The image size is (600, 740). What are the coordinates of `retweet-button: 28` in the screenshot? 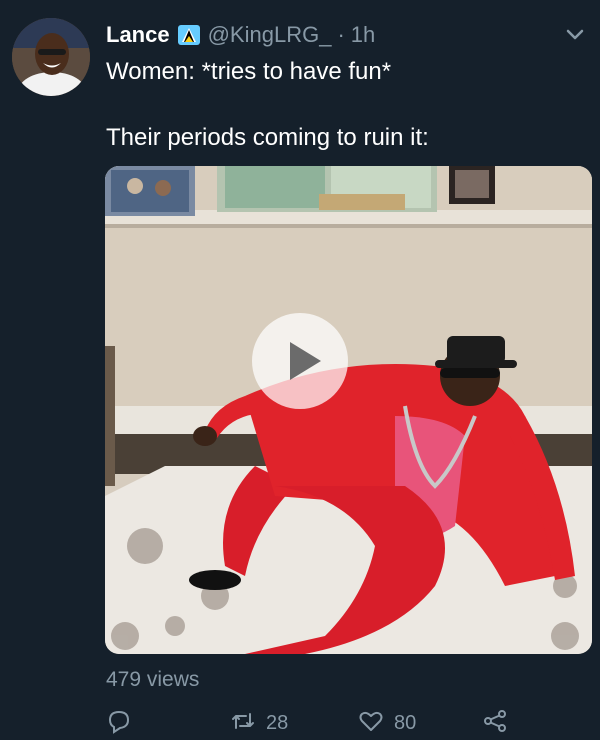 It's located at (259, 721).